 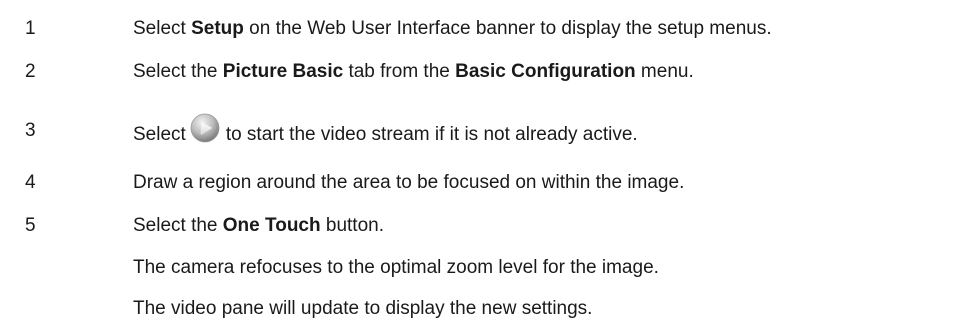 I want to click on step-2-post: menu., so click(x=664, y=71).